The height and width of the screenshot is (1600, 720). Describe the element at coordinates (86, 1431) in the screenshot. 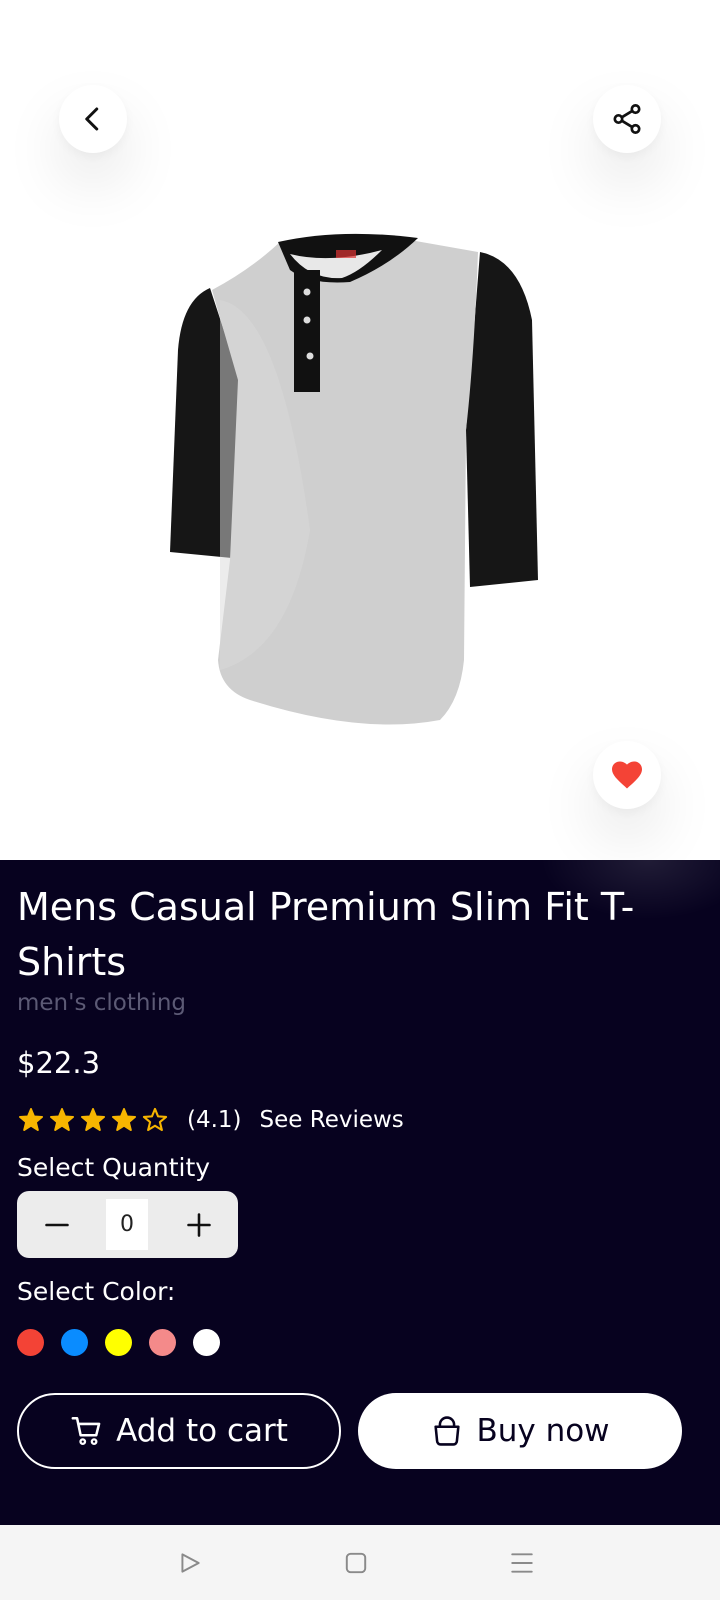

I see `cart-icon` at that location.